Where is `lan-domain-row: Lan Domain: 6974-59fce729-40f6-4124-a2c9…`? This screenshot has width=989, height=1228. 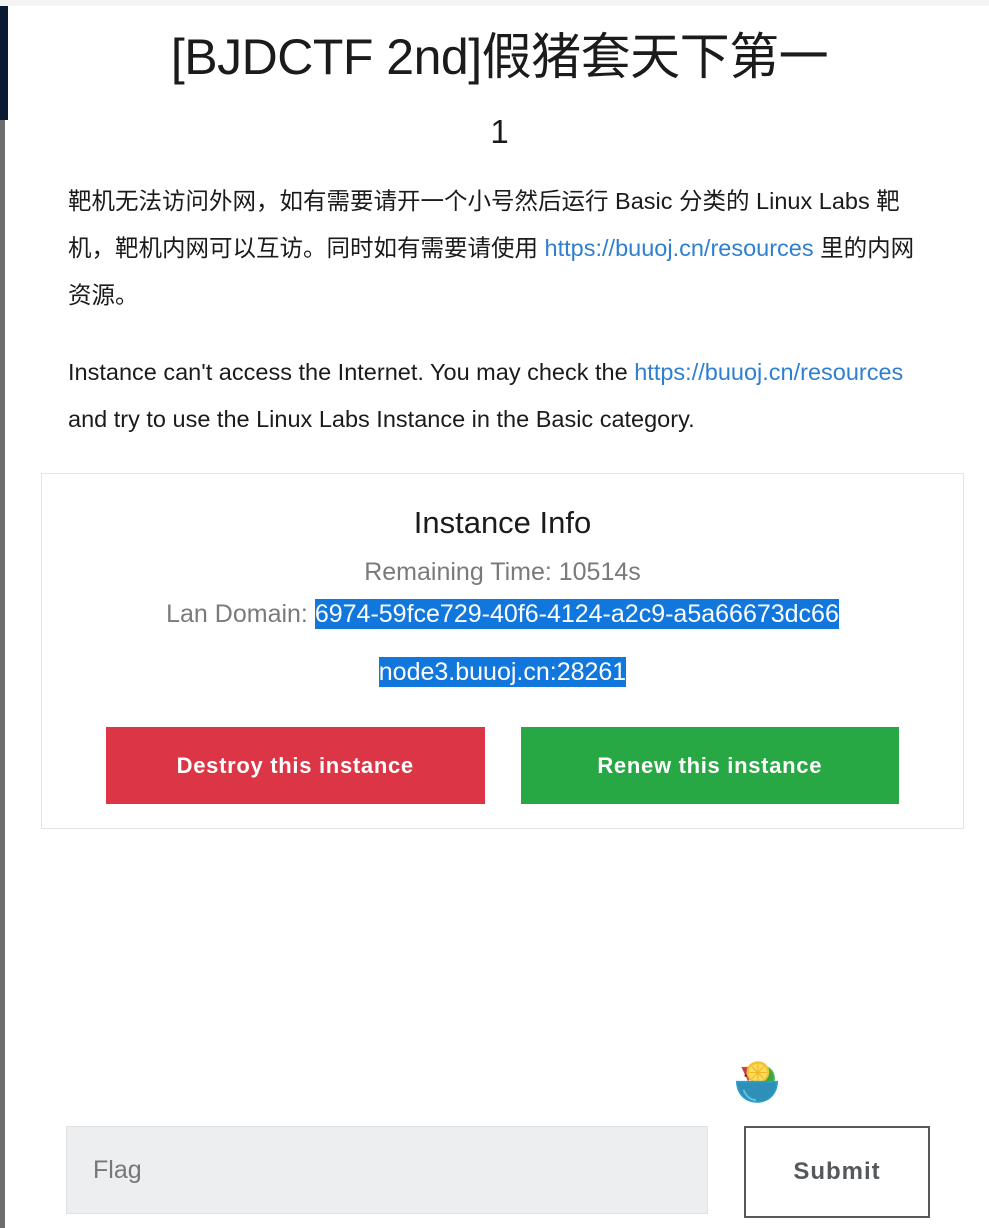
lan-domain-row: Lan Domain: 6974-59fce729-40f6-4124-a2c9… is located at coordinates (502, 614).